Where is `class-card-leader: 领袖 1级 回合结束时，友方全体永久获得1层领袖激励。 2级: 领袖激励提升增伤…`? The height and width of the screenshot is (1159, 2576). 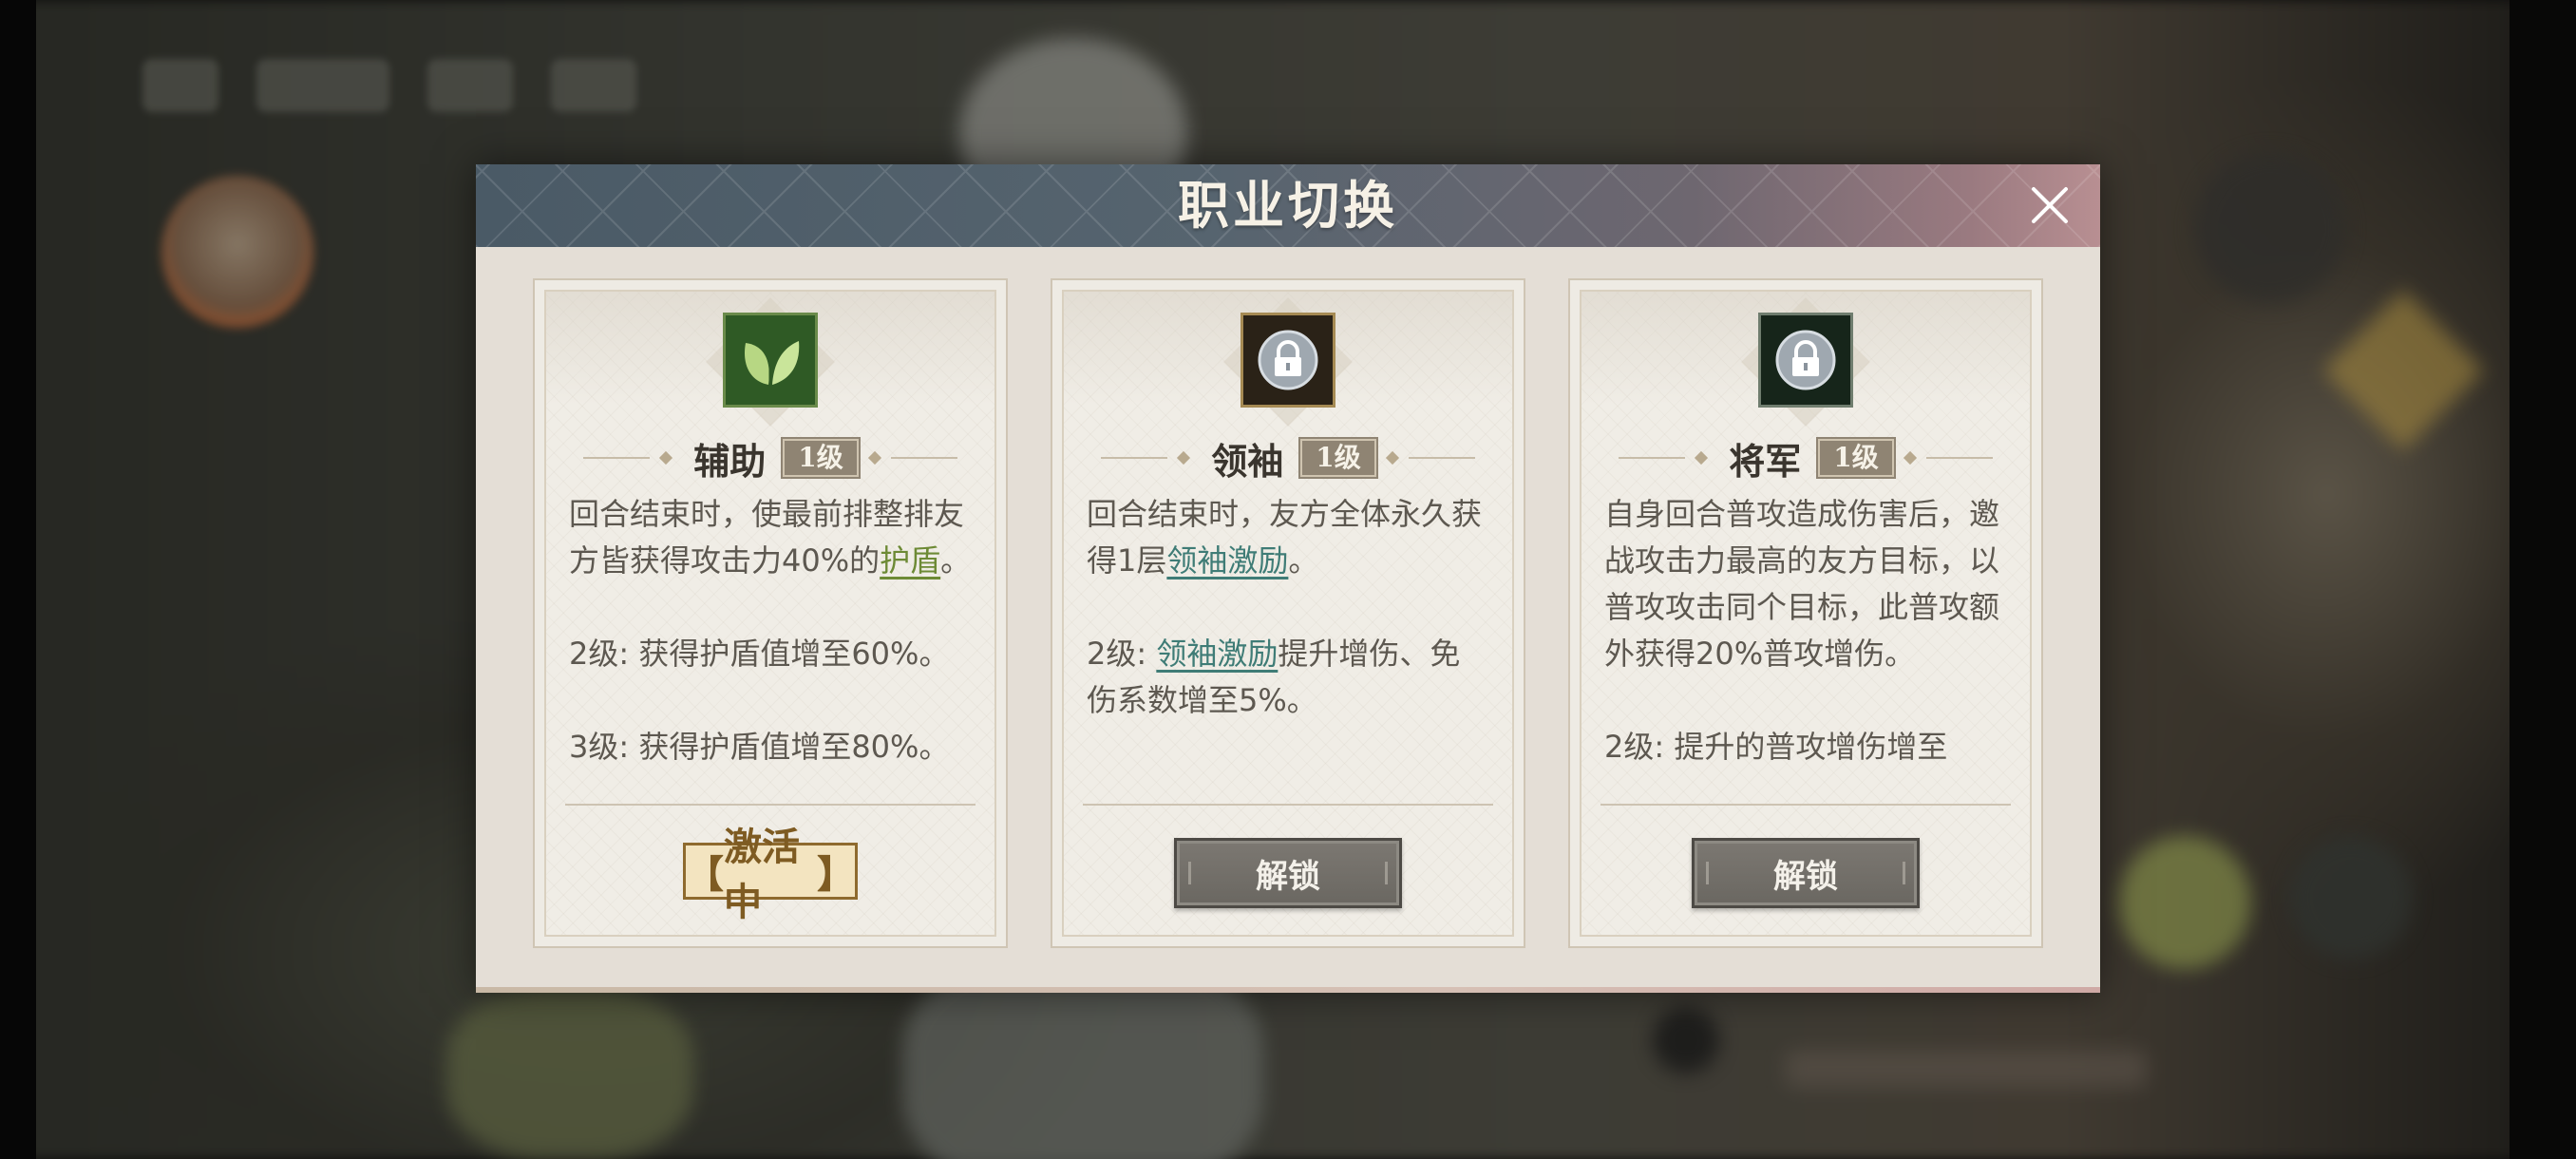
class-card-leader: 领袖 1级 回合结束时，友方全体永久获得1层领袖激励。 2级: 领袖激励提升增伤… is located at coordinates (1288, 613).